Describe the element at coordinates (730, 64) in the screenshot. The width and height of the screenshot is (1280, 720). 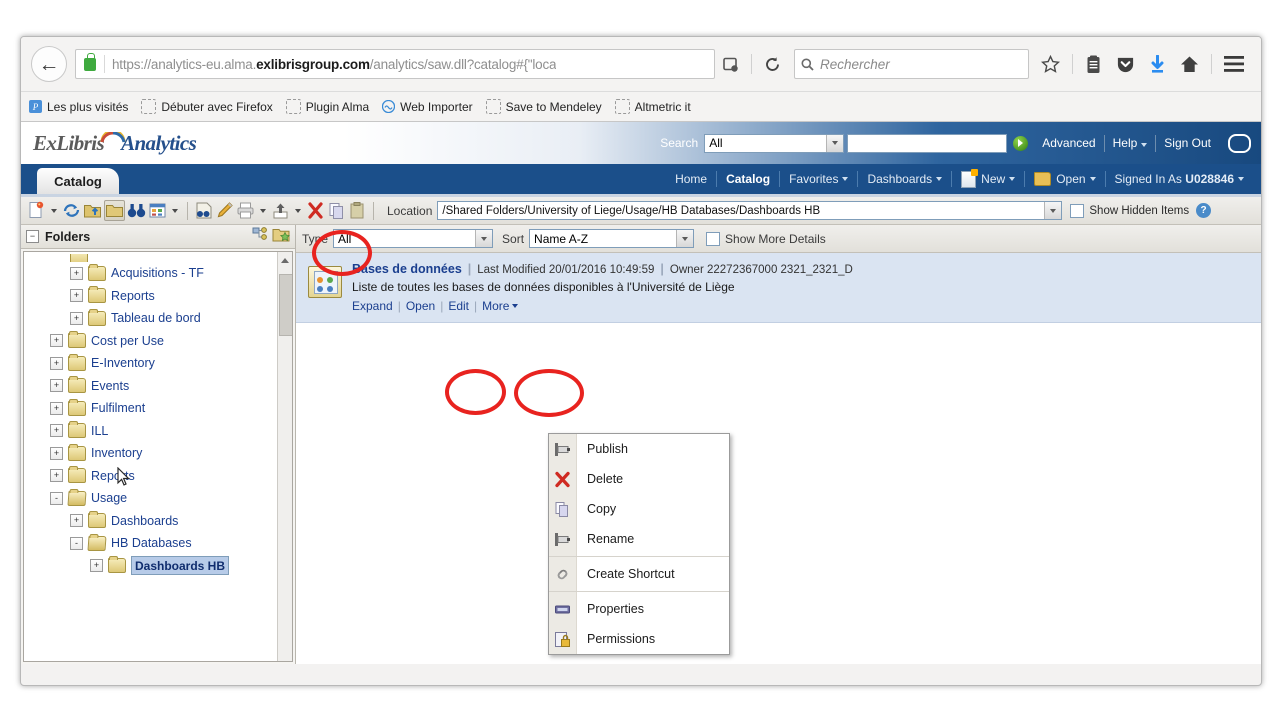
I see `reader-view-icon` at that location.